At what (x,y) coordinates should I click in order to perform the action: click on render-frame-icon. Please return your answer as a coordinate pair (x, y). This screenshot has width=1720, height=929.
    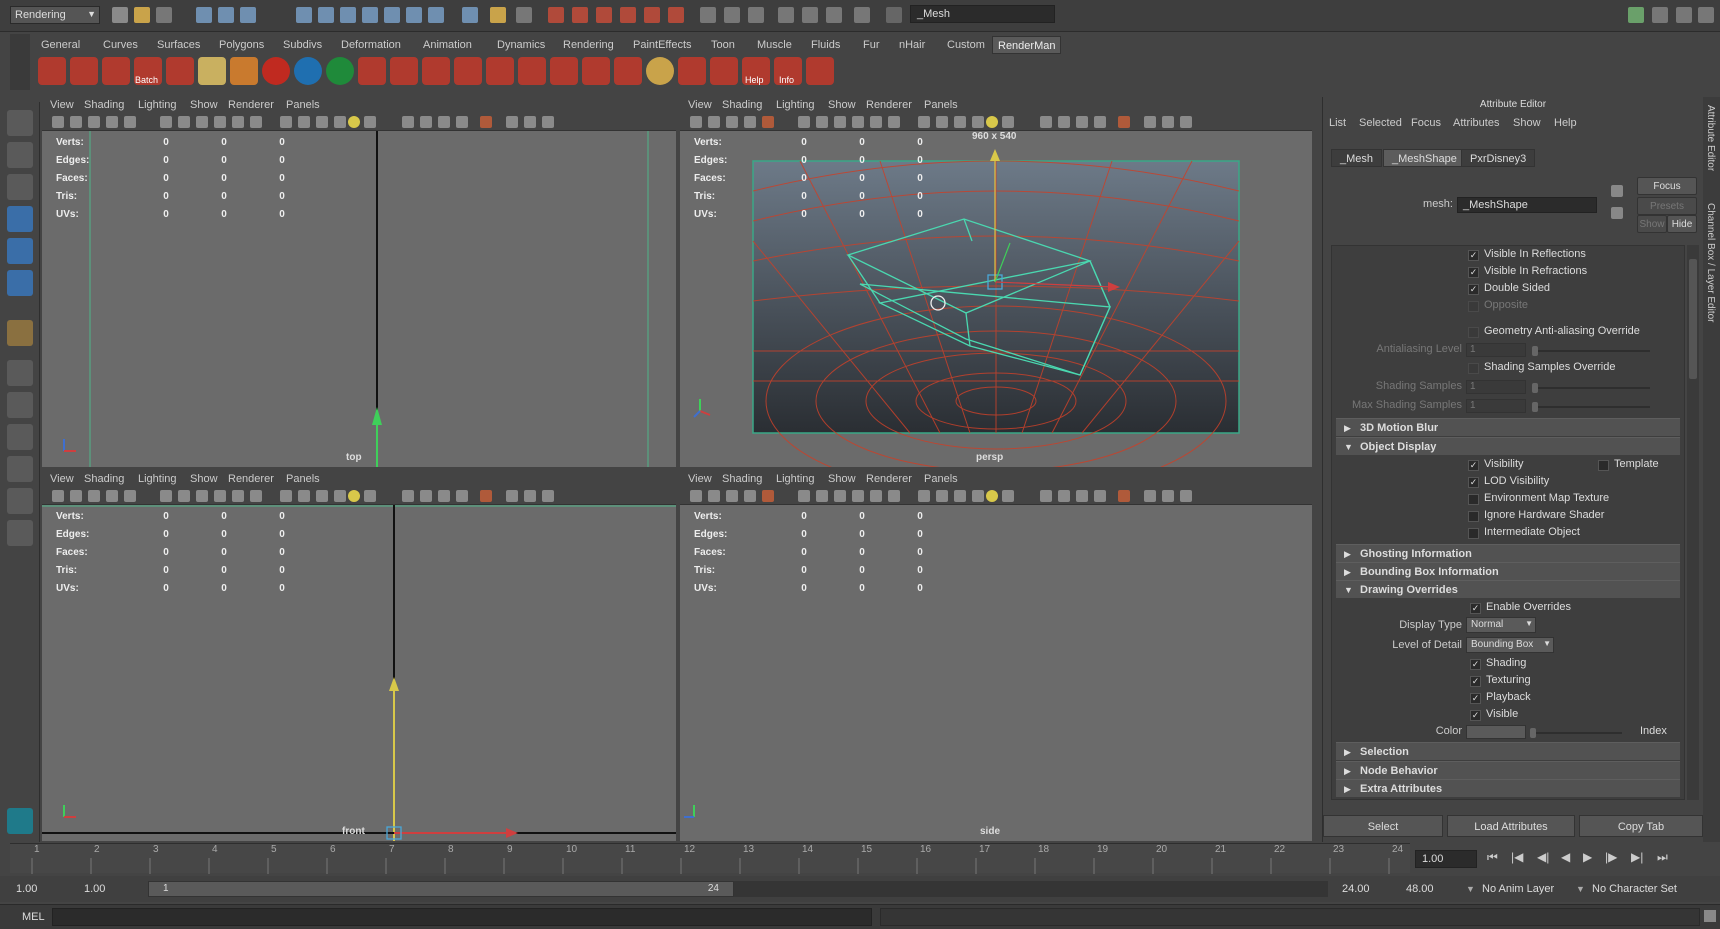
    Looking at the image, I should click on (580, 15).